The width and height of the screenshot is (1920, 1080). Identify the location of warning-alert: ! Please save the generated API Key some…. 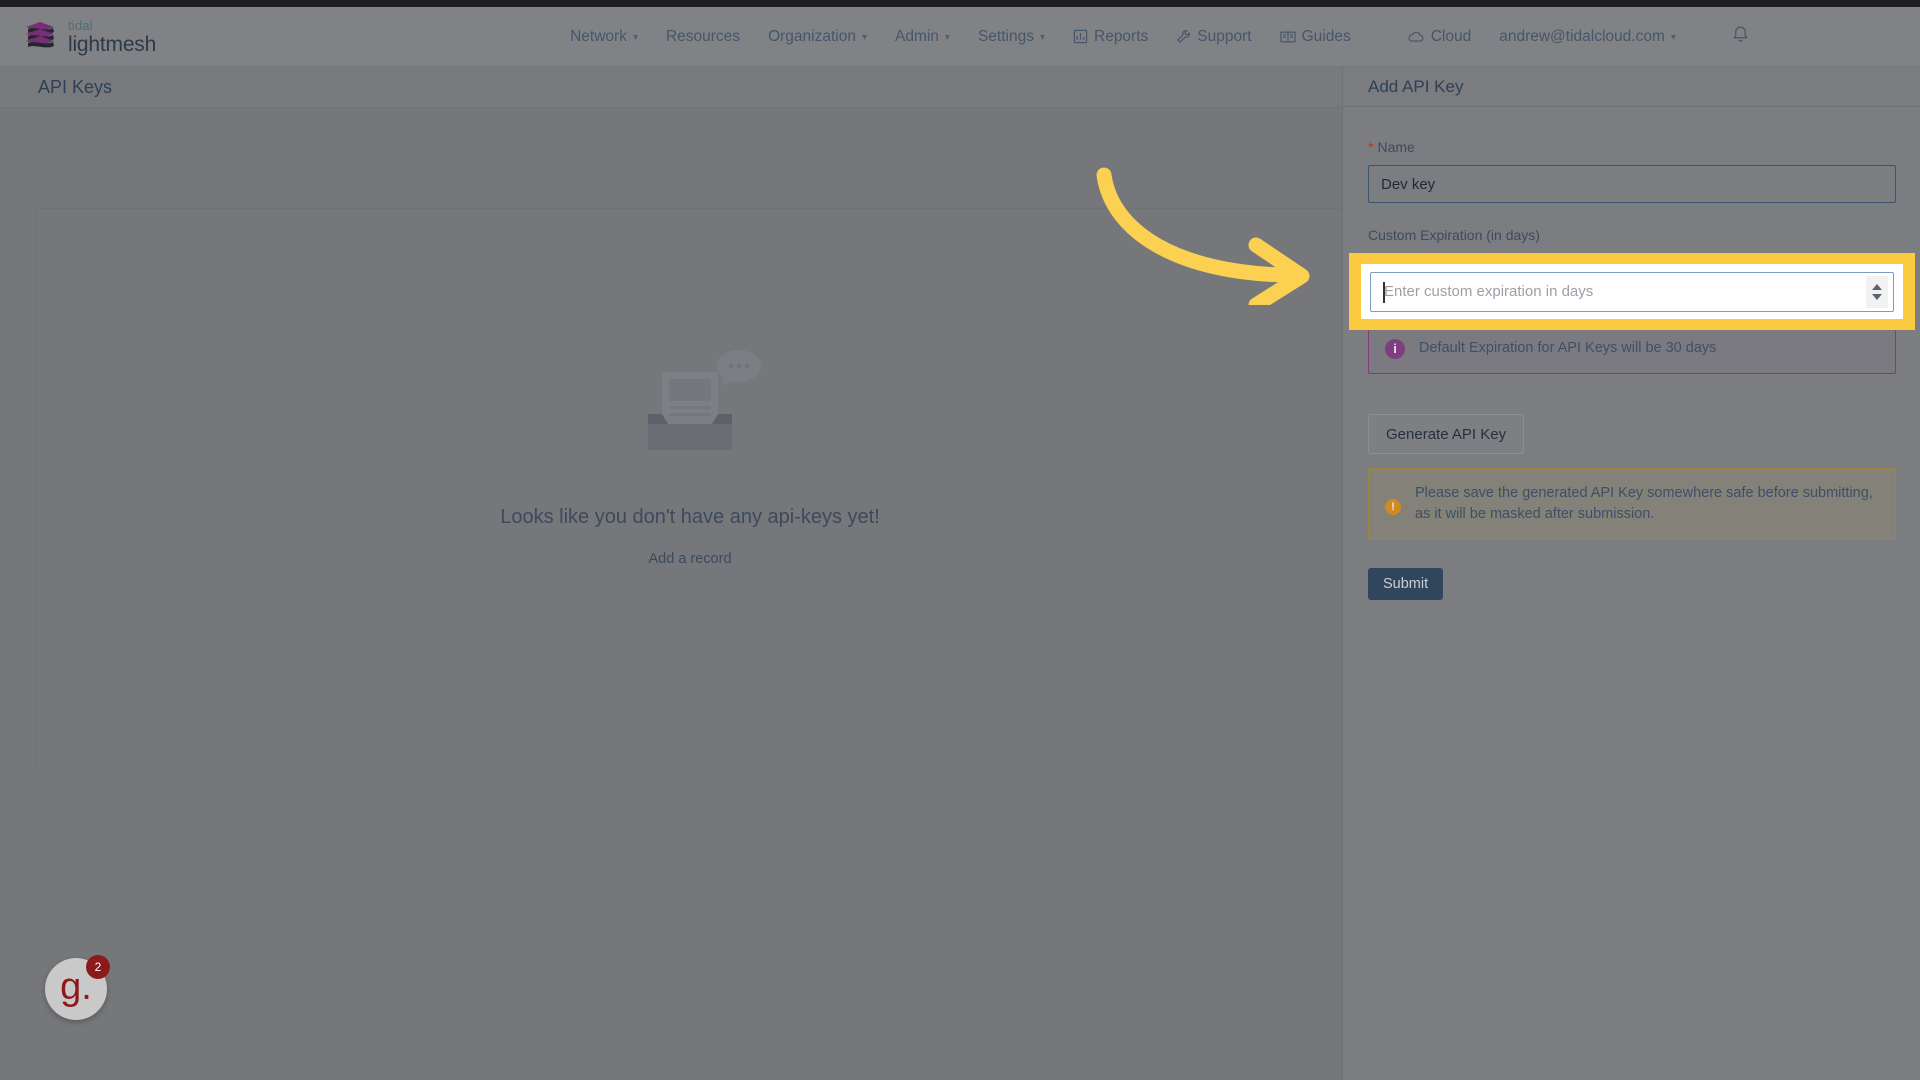
(1632, 504).